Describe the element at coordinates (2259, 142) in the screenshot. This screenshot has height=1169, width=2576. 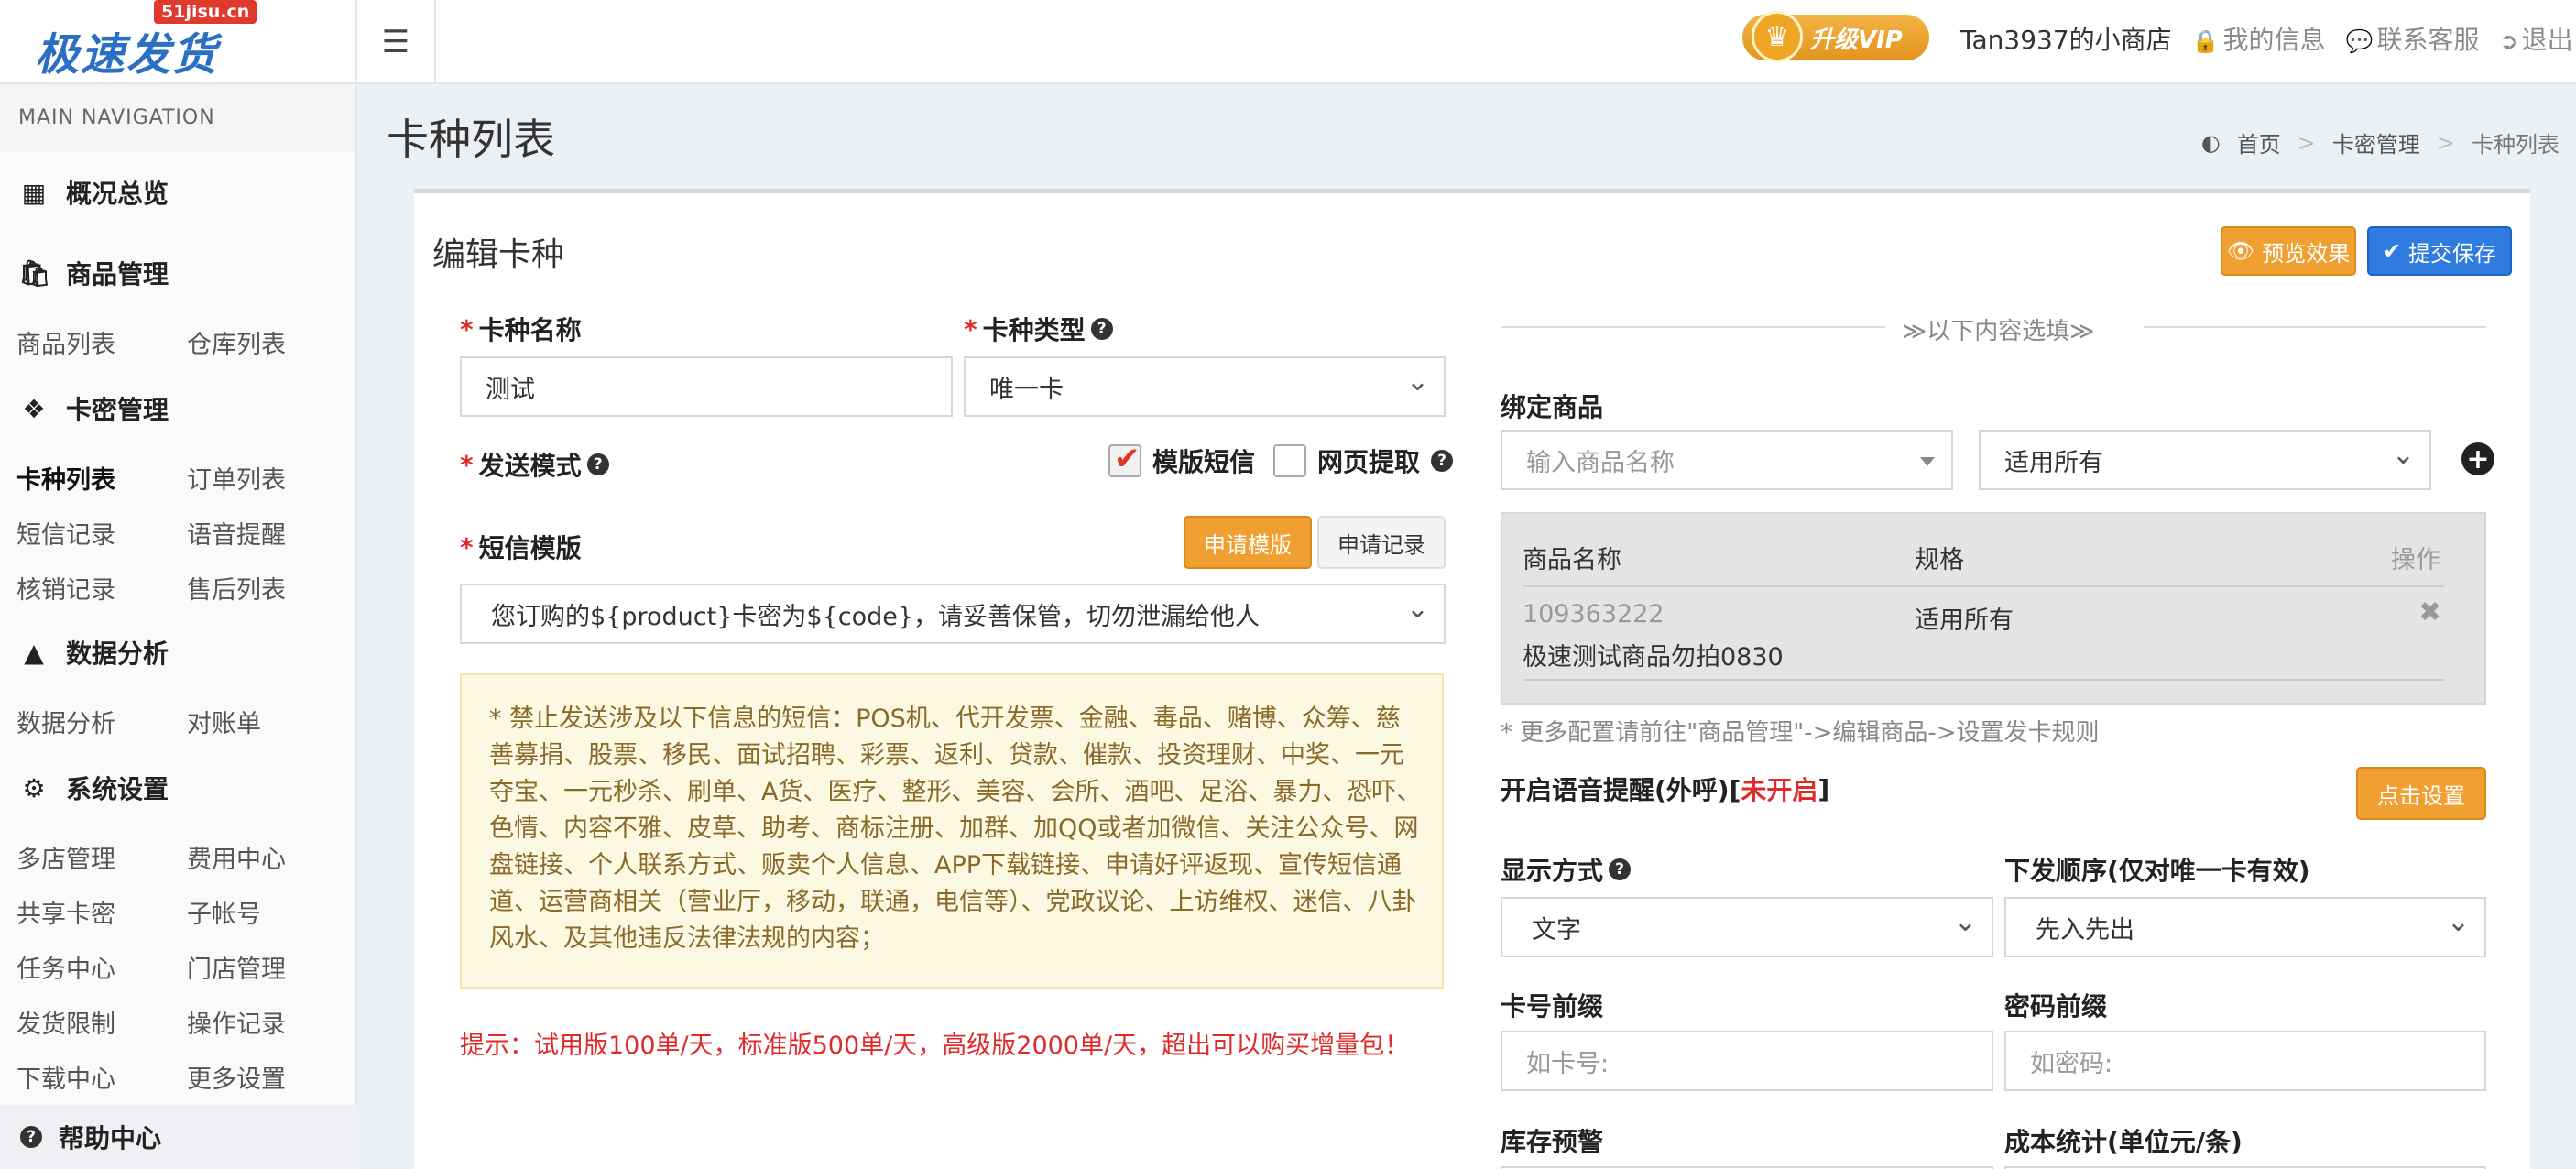
I see `breadcrumb-home: 首页` at that location.